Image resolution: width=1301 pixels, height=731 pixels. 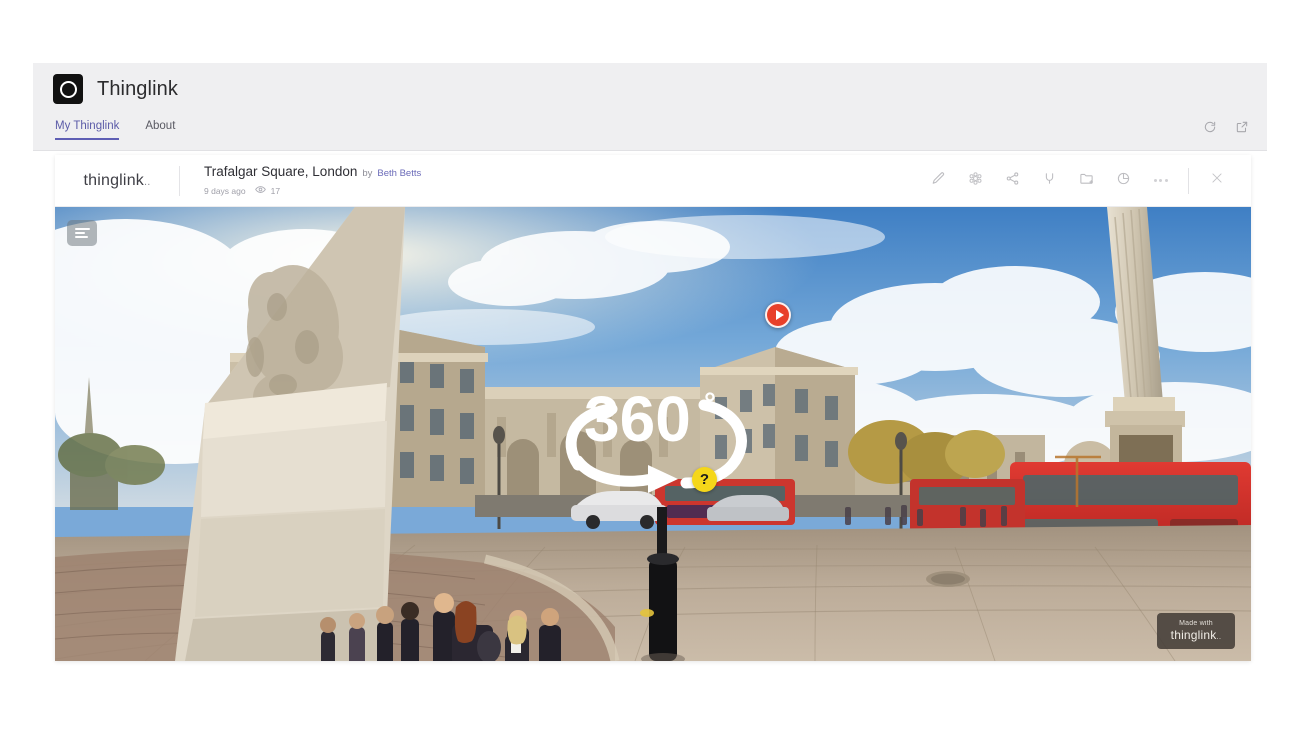 I want to click on settings-button, so click(x=975, y=181).